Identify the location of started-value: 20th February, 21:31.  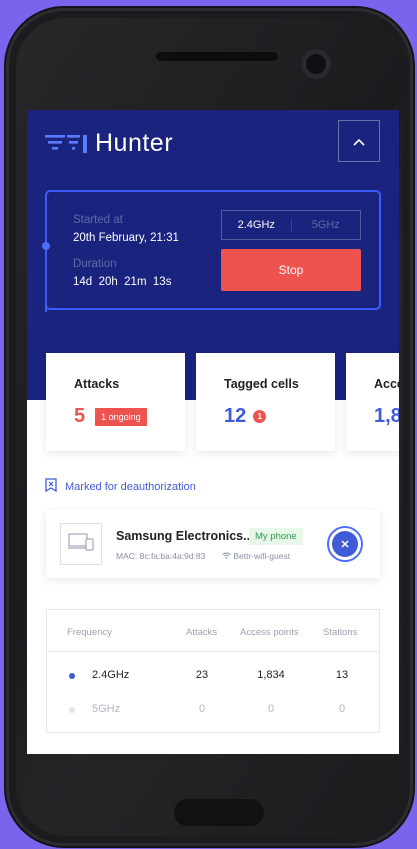
(126, 238).